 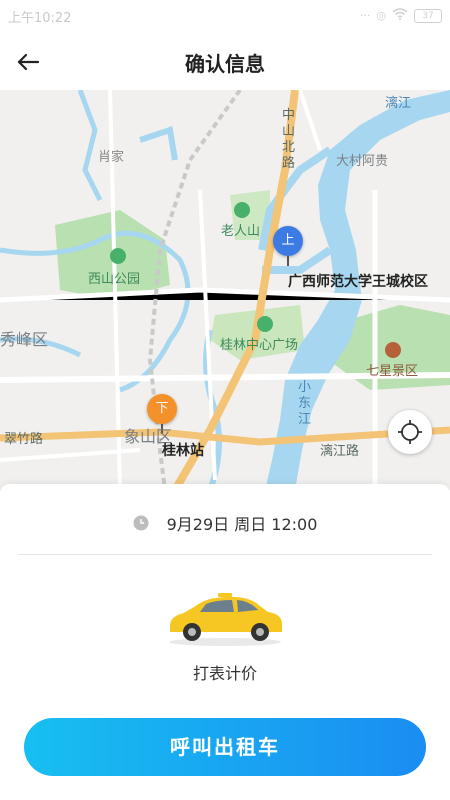 I want to click on map-label-start-location: 广西师范大学王城校区, so click(x=358, y=282).